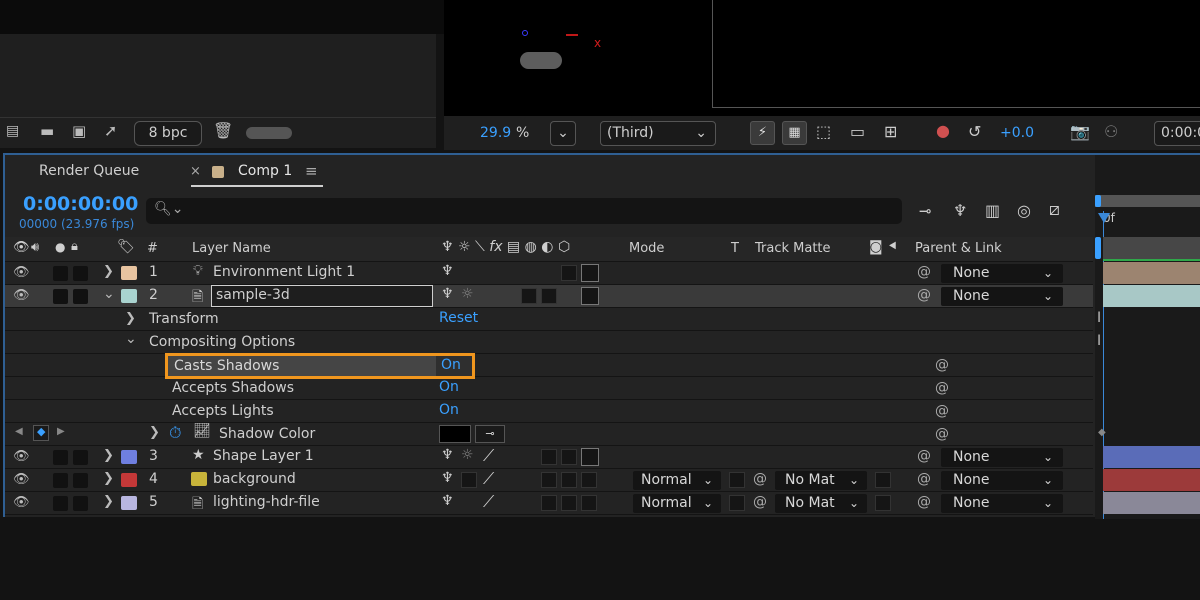 This screenshot has width=1200, height=600. Describe the element at coordinates (762, 133) in the screenshot. I see `fast-preview-icon: ⚡` at that location.